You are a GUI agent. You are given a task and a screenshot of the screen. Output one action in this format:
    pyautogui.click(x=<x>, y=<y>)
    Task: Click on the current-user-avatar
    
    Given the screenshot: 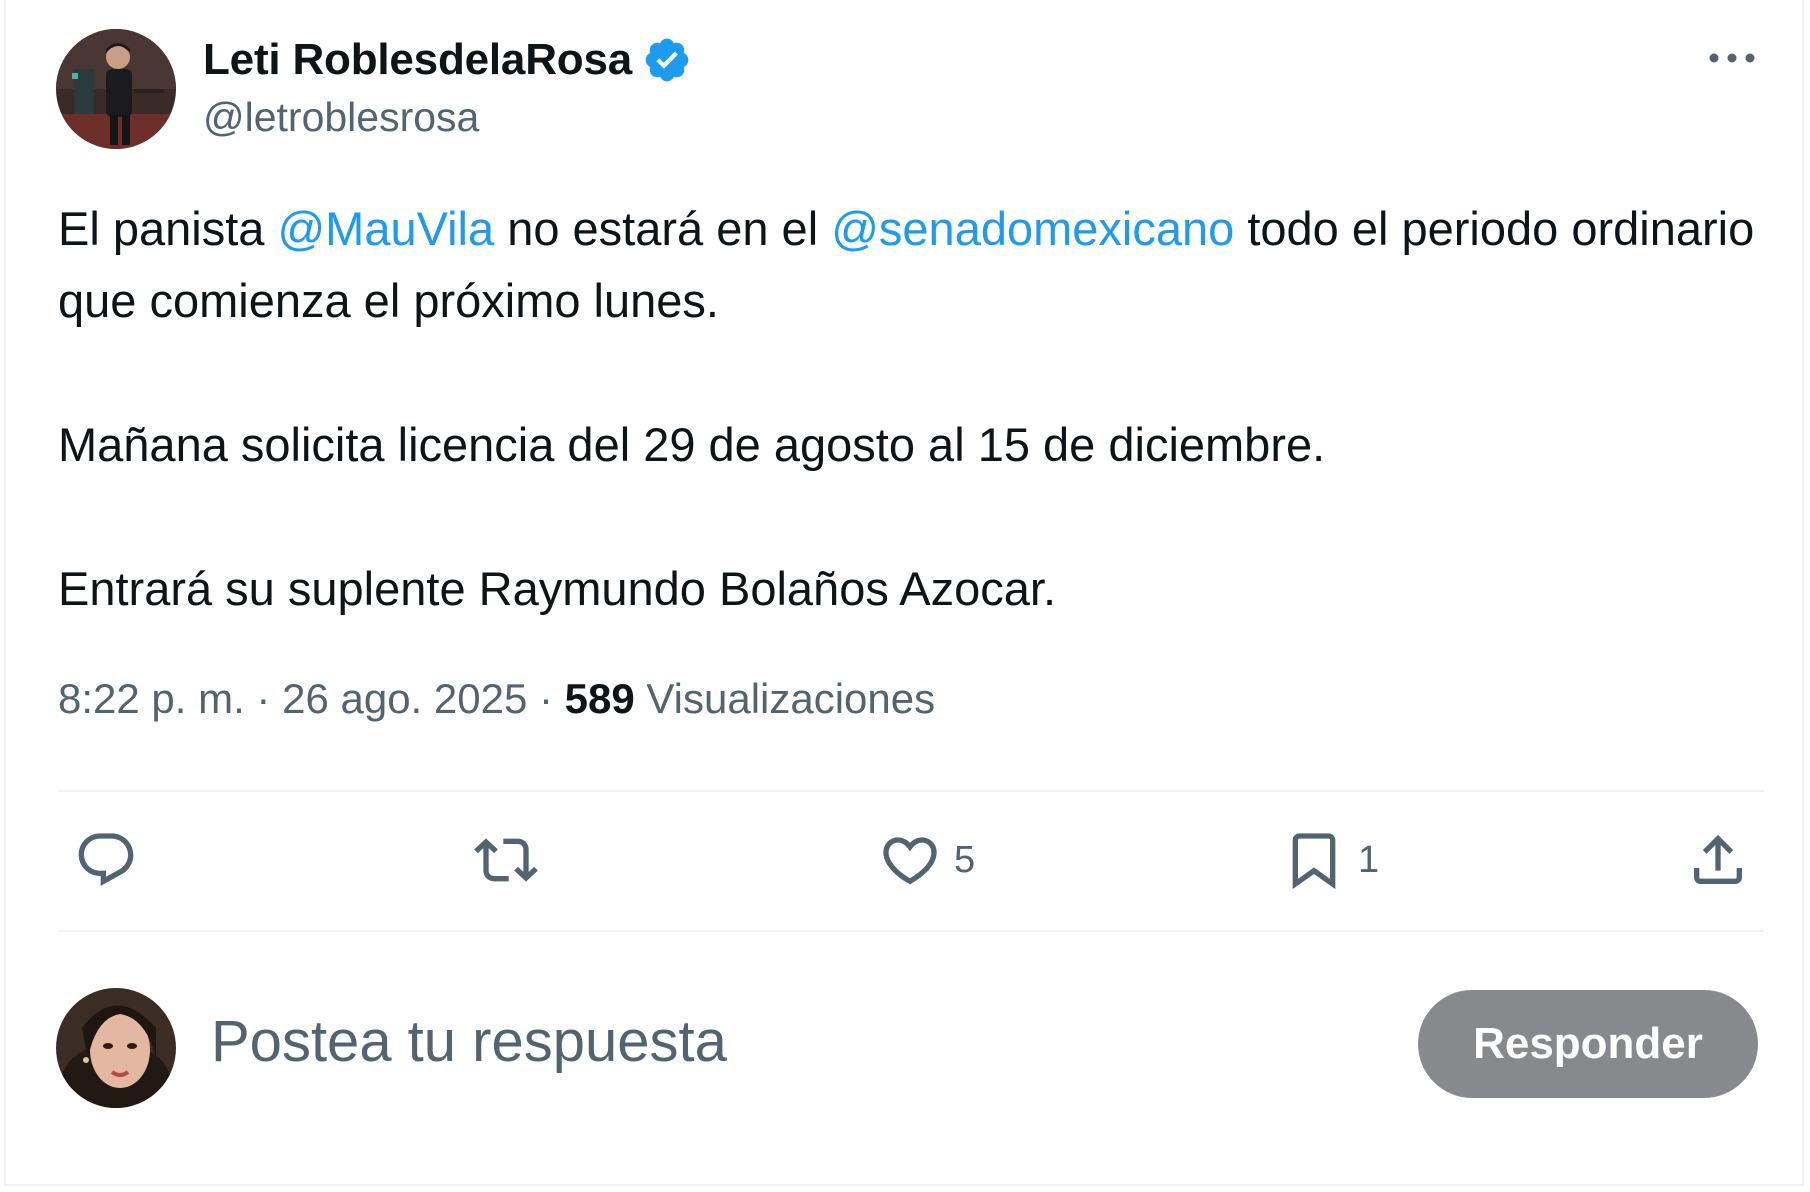 What is the action you would take?
    pyautogui.click(x=116, y=1048)
    